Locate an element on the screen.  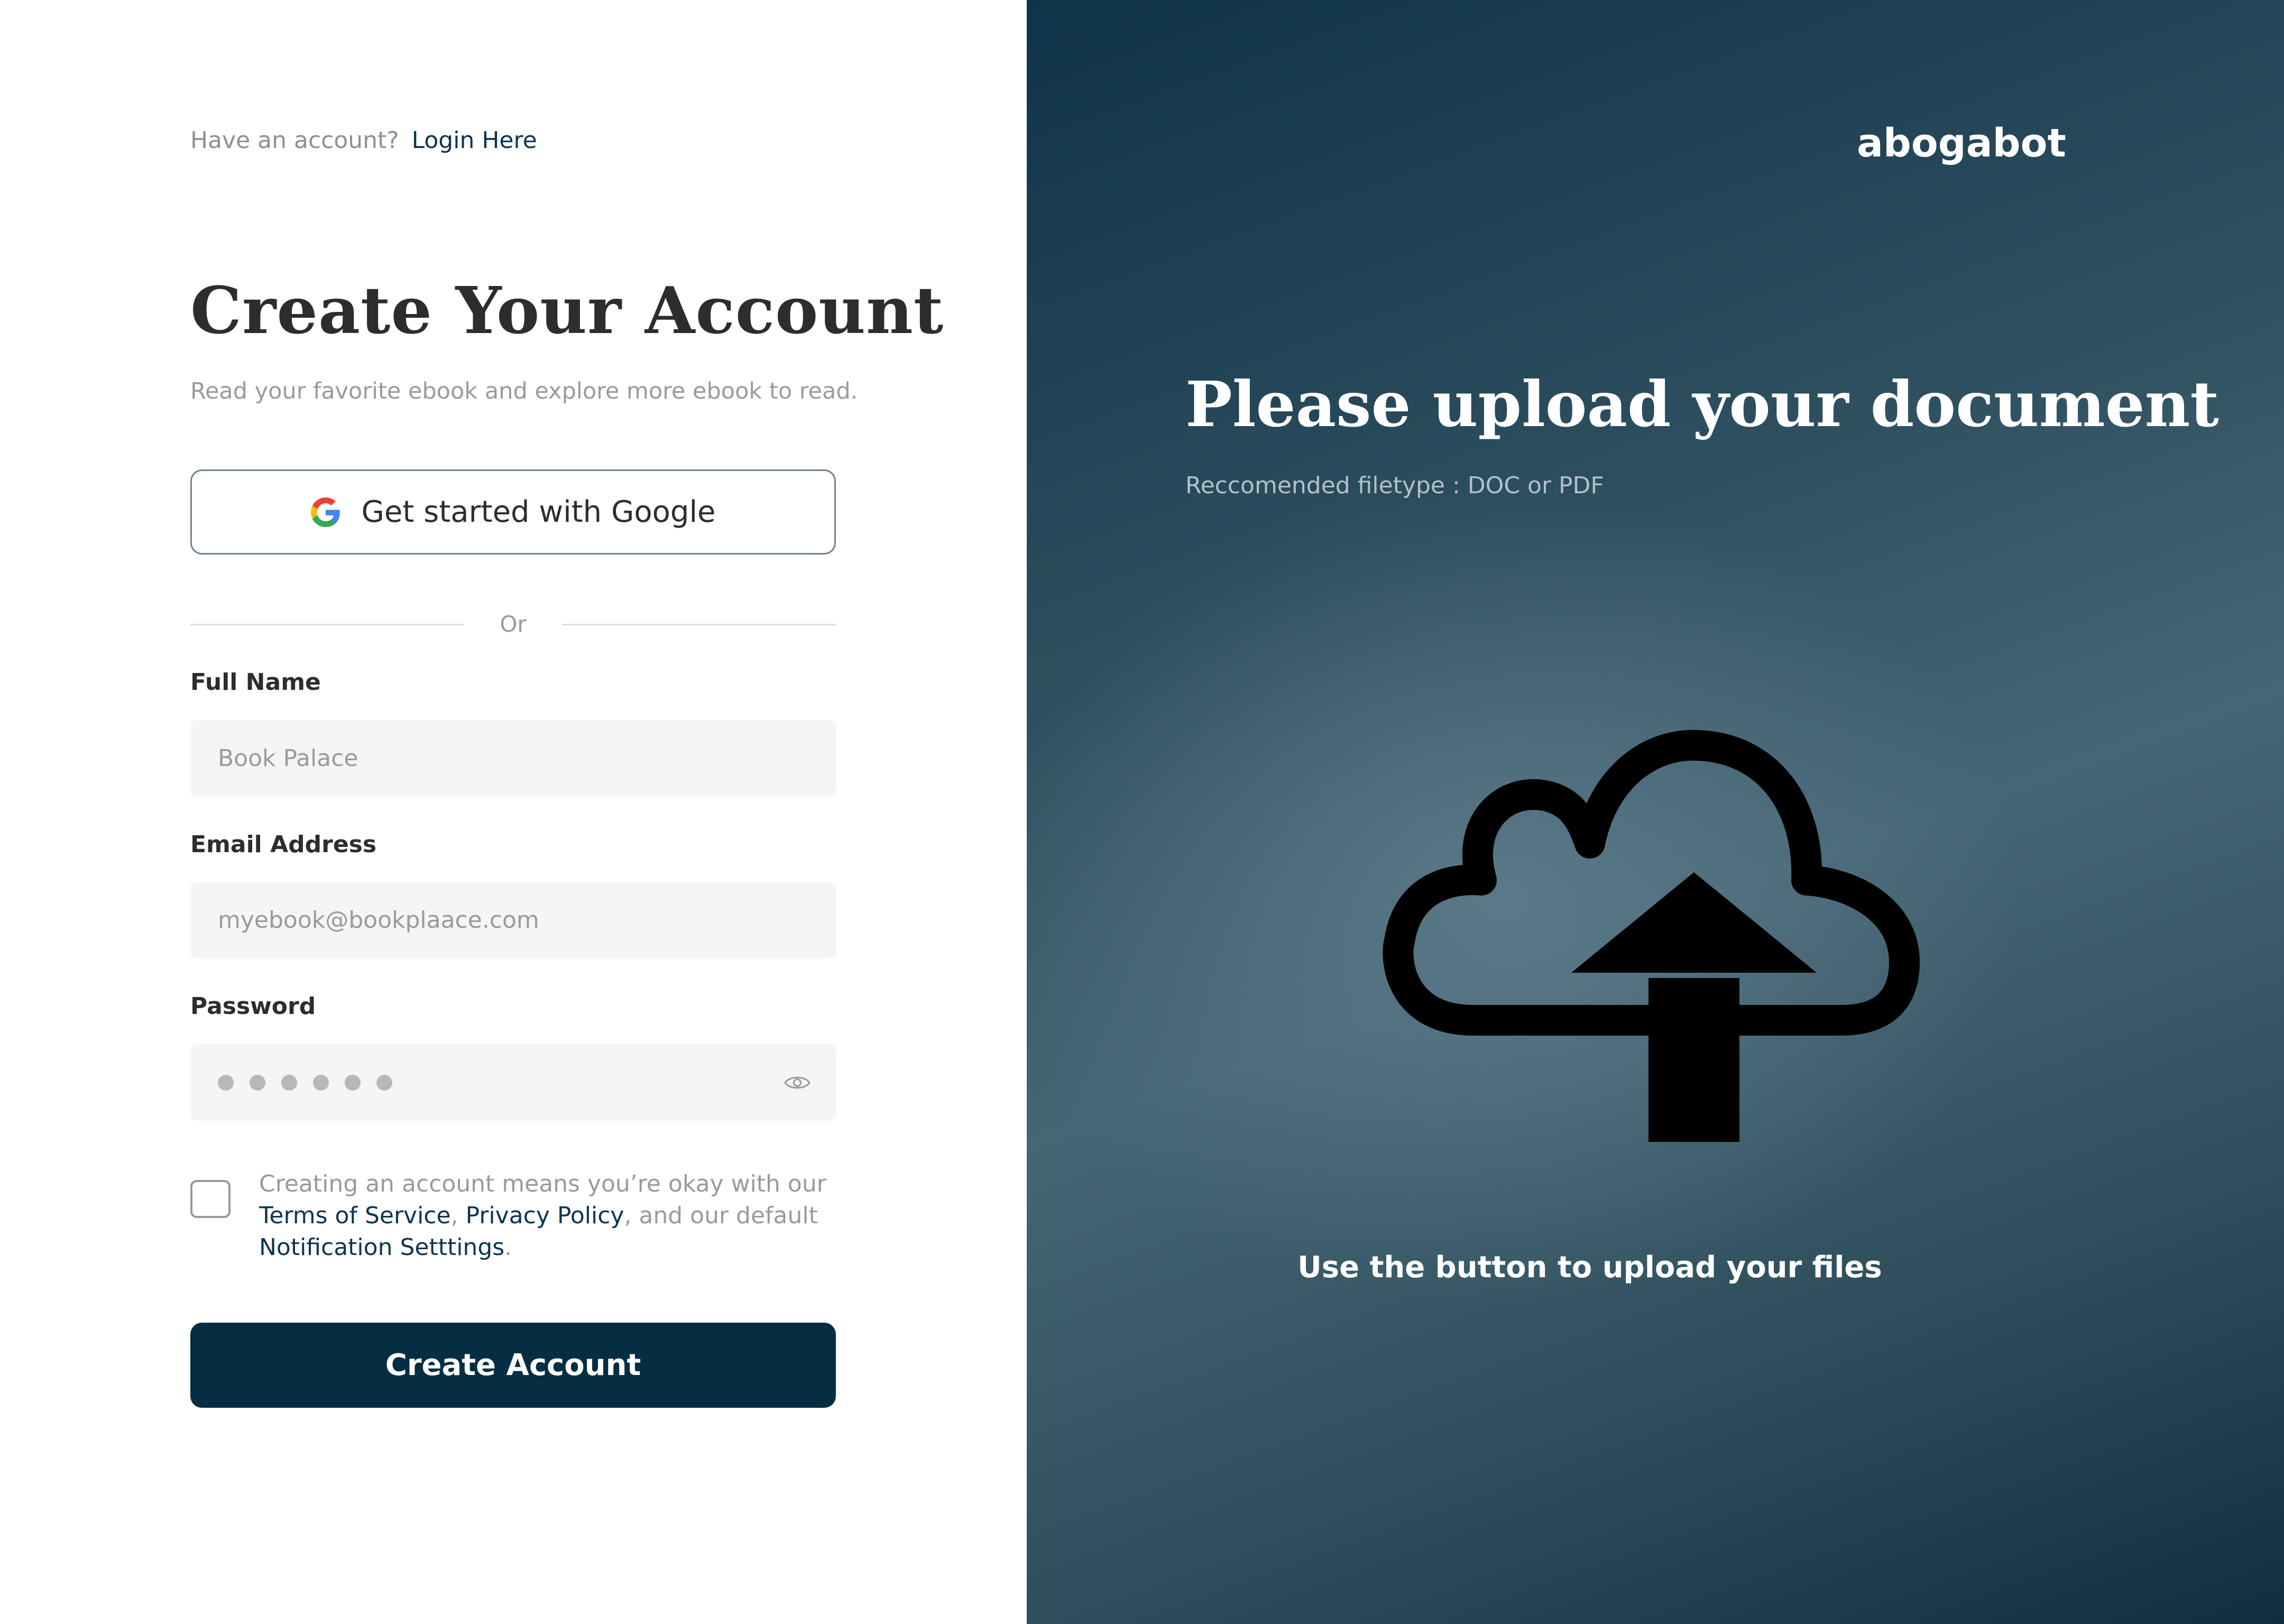
terms-middle: , and our default is located at coordinates (721, 1215).